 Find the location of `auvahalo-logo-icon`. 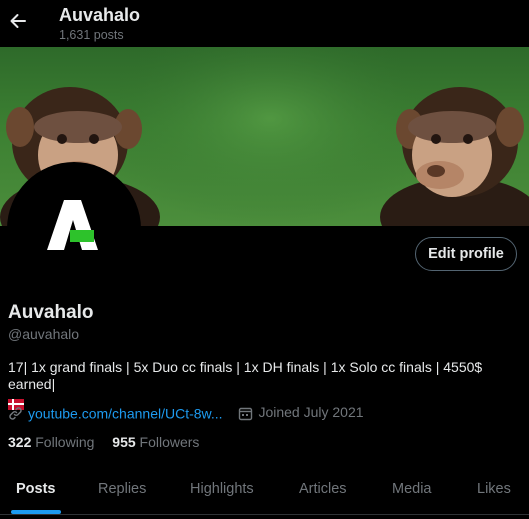

auvahalo-logo-icon is located at coordinates (72, 225).